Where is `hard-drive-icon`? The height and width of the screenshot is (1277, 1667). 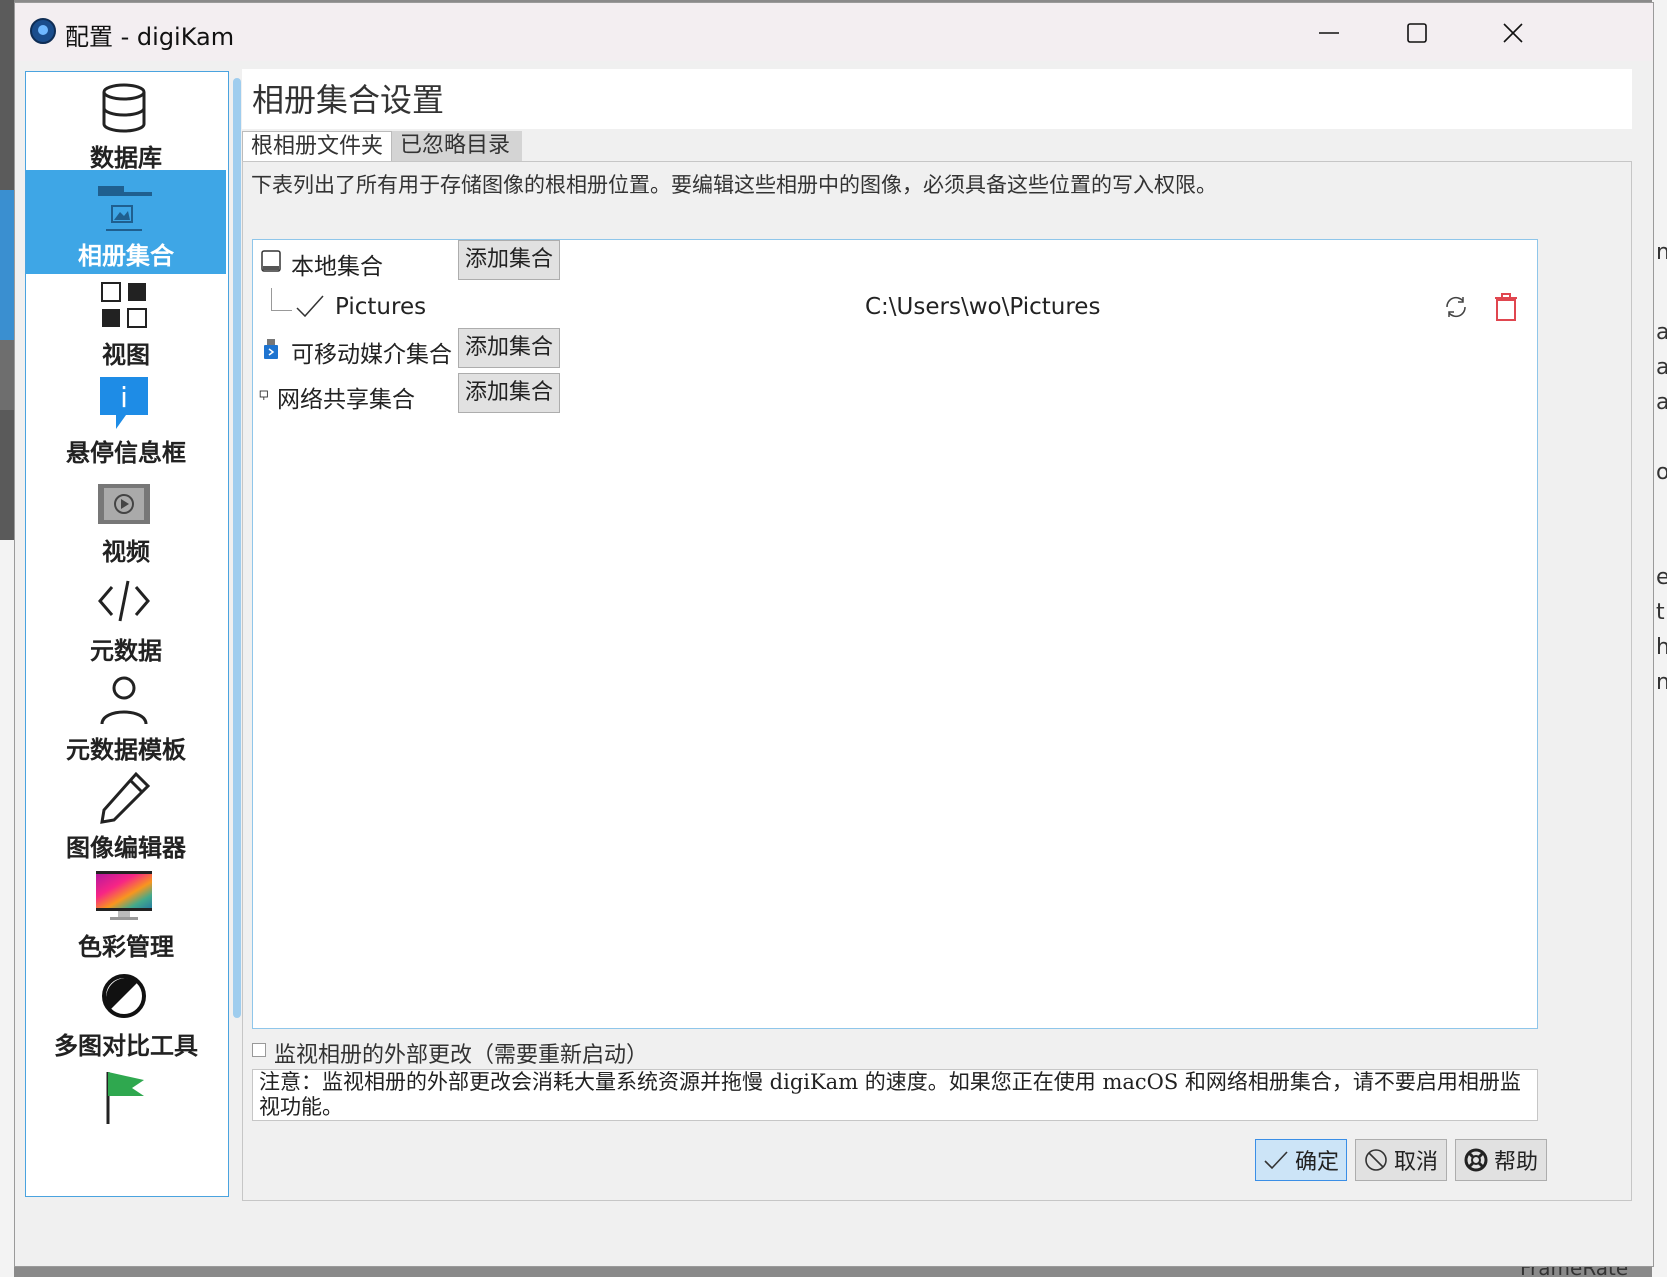
hard-drive-icon is located at coordinates (271, 261).